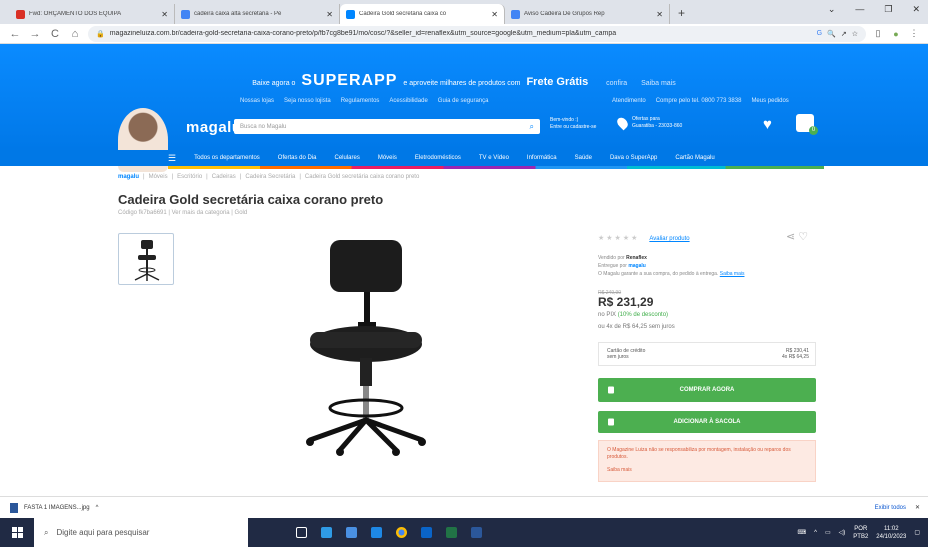 Image resolution: width=928 pixels, height=547 pixels. I want to click on rating: ★★★★★ Avaliar produto, so click(644, 238).